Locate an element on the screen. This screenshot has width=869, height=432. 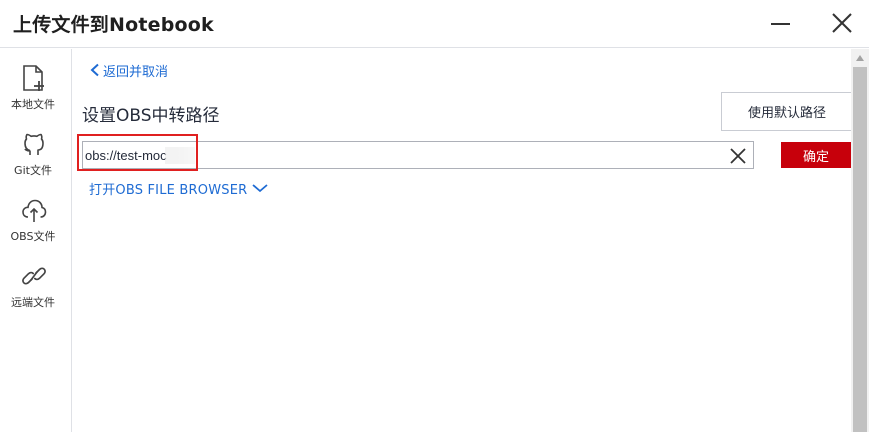
sidebar-item-label: 本地文件 is located at coordinates (33, 104).